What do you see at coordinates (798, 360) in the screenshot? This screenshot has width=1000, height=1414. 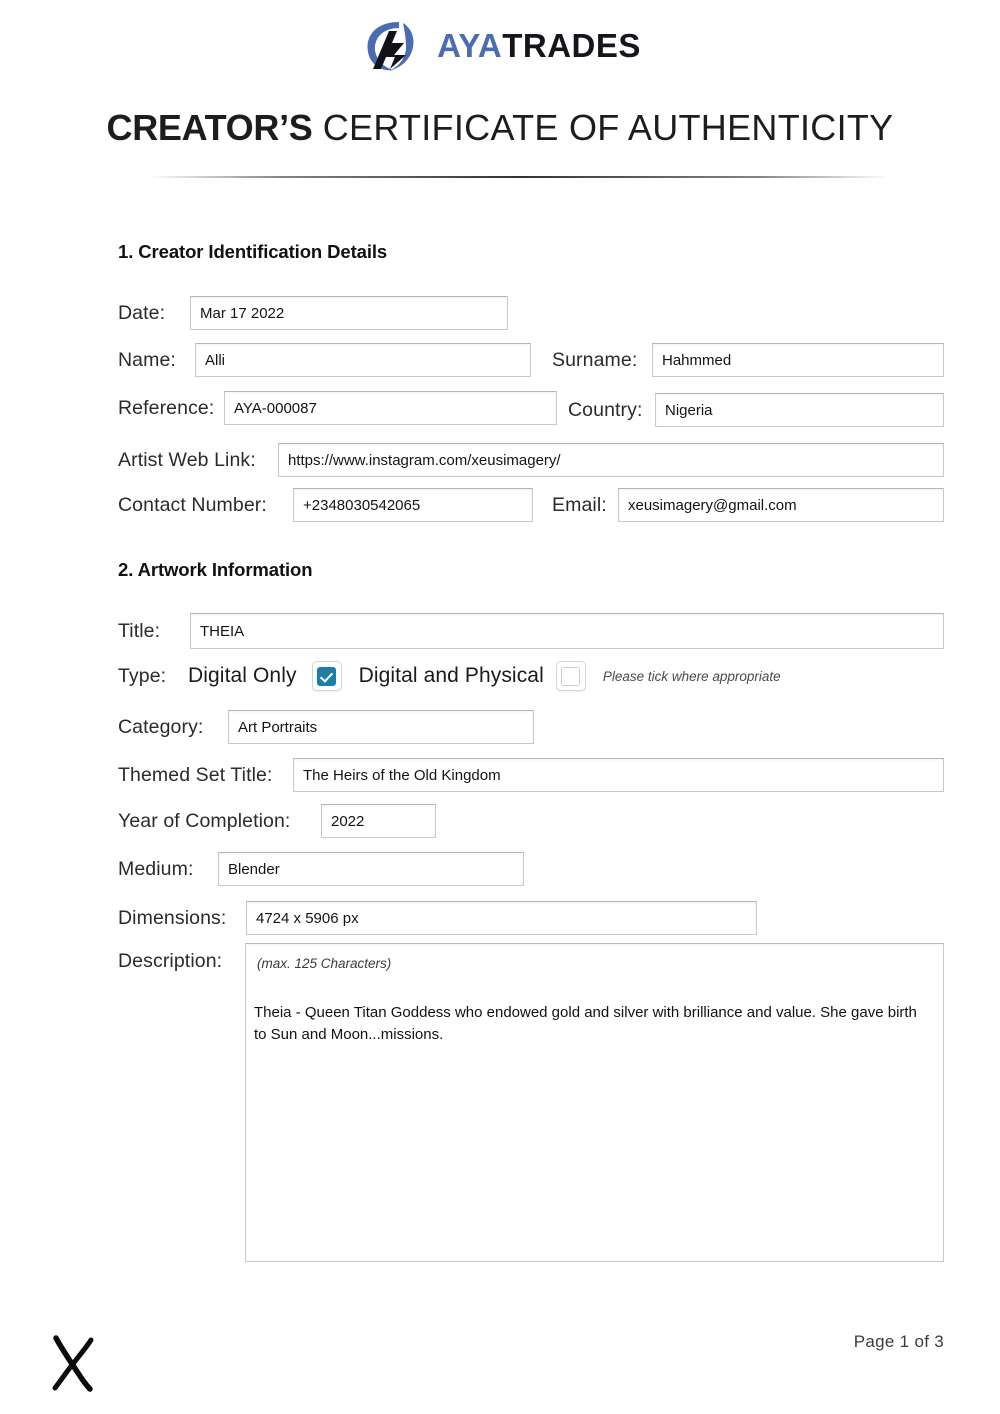 I see `surname-field: Hahmmed` at bounding box center [798, 360].